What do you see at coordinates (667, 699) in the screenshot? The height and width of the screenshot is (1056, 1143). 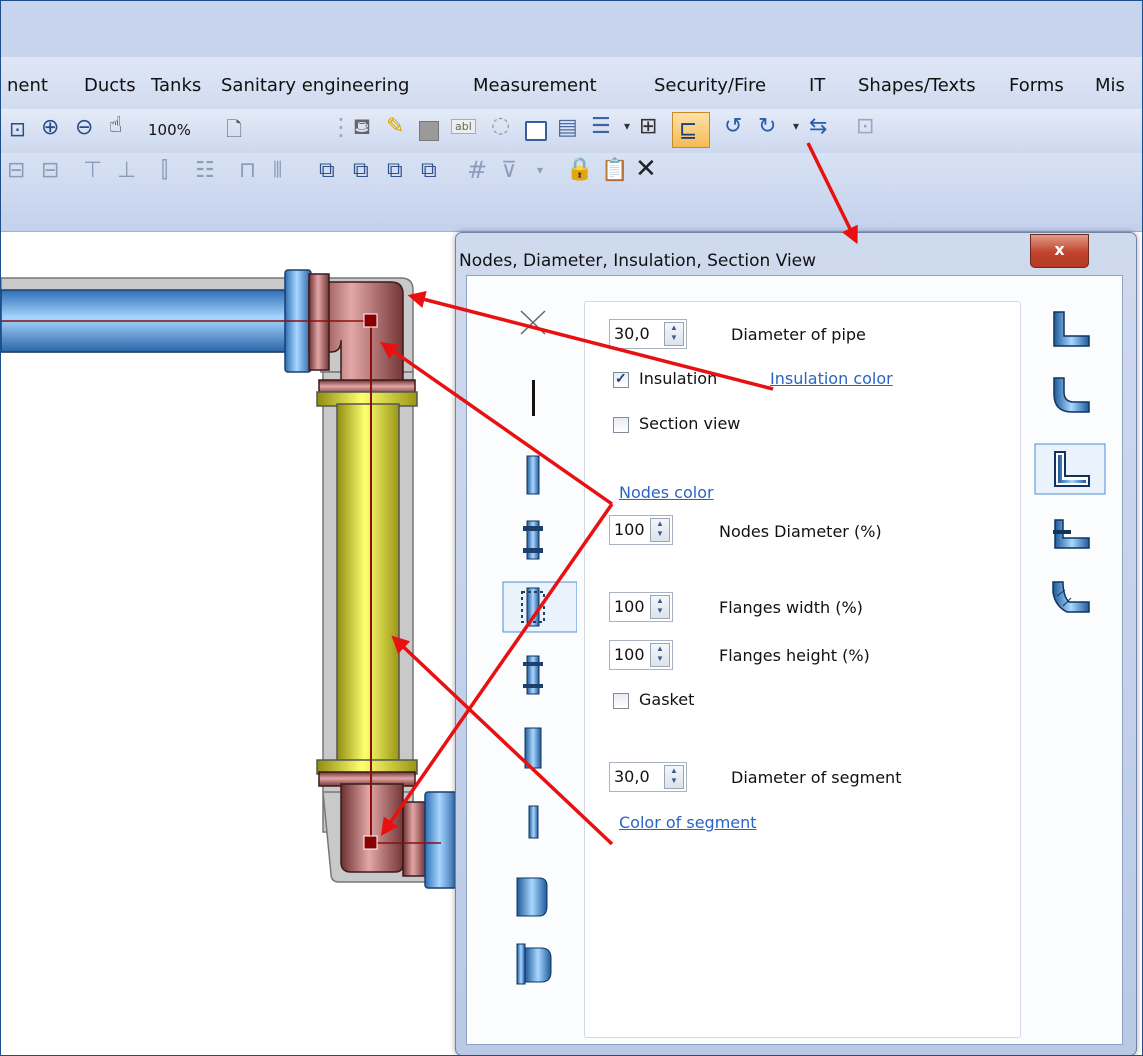 I see `gasket-label: Gasket` at bounding box center [667, 699].